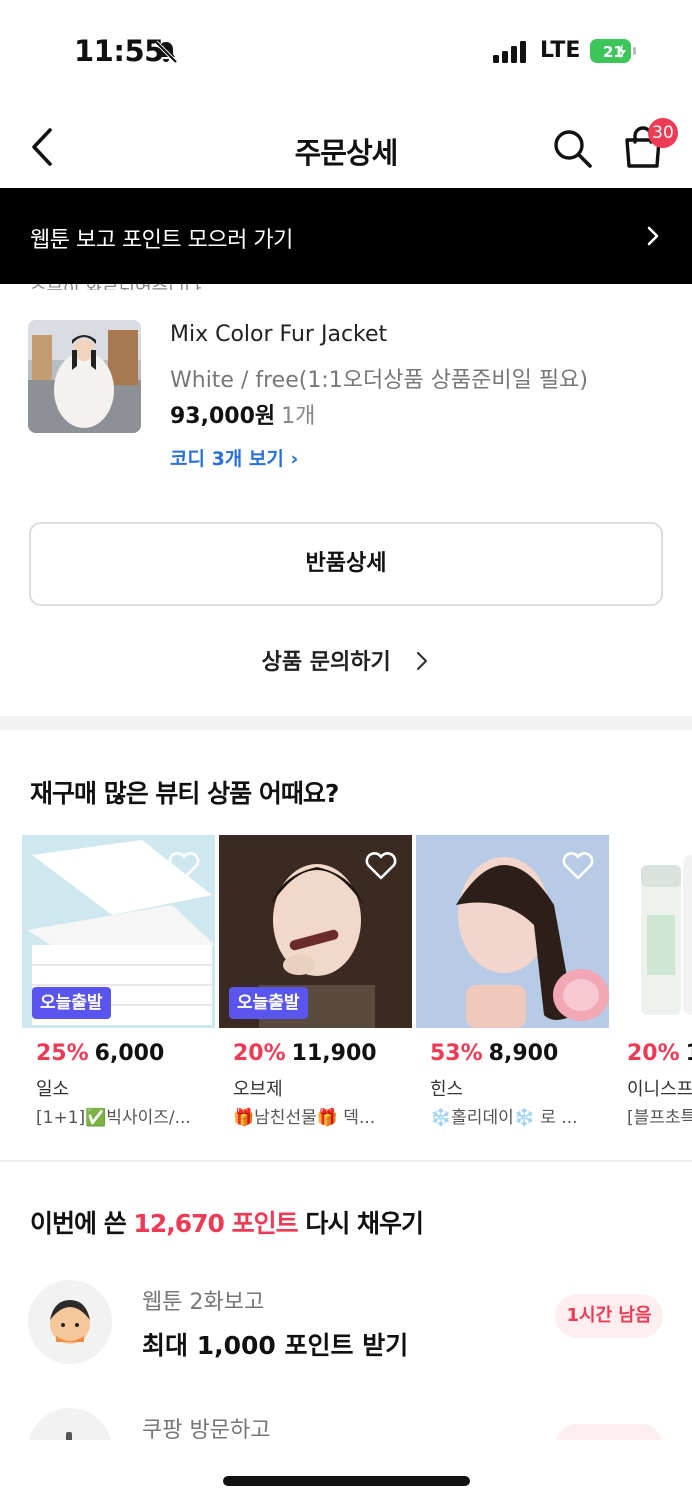 The height and width of the screenshot is (1500, 692). Describe the element at coordinates (279, 334) in the screenshot. I see `product-name: Mix Color Fur Jacket` at that location.